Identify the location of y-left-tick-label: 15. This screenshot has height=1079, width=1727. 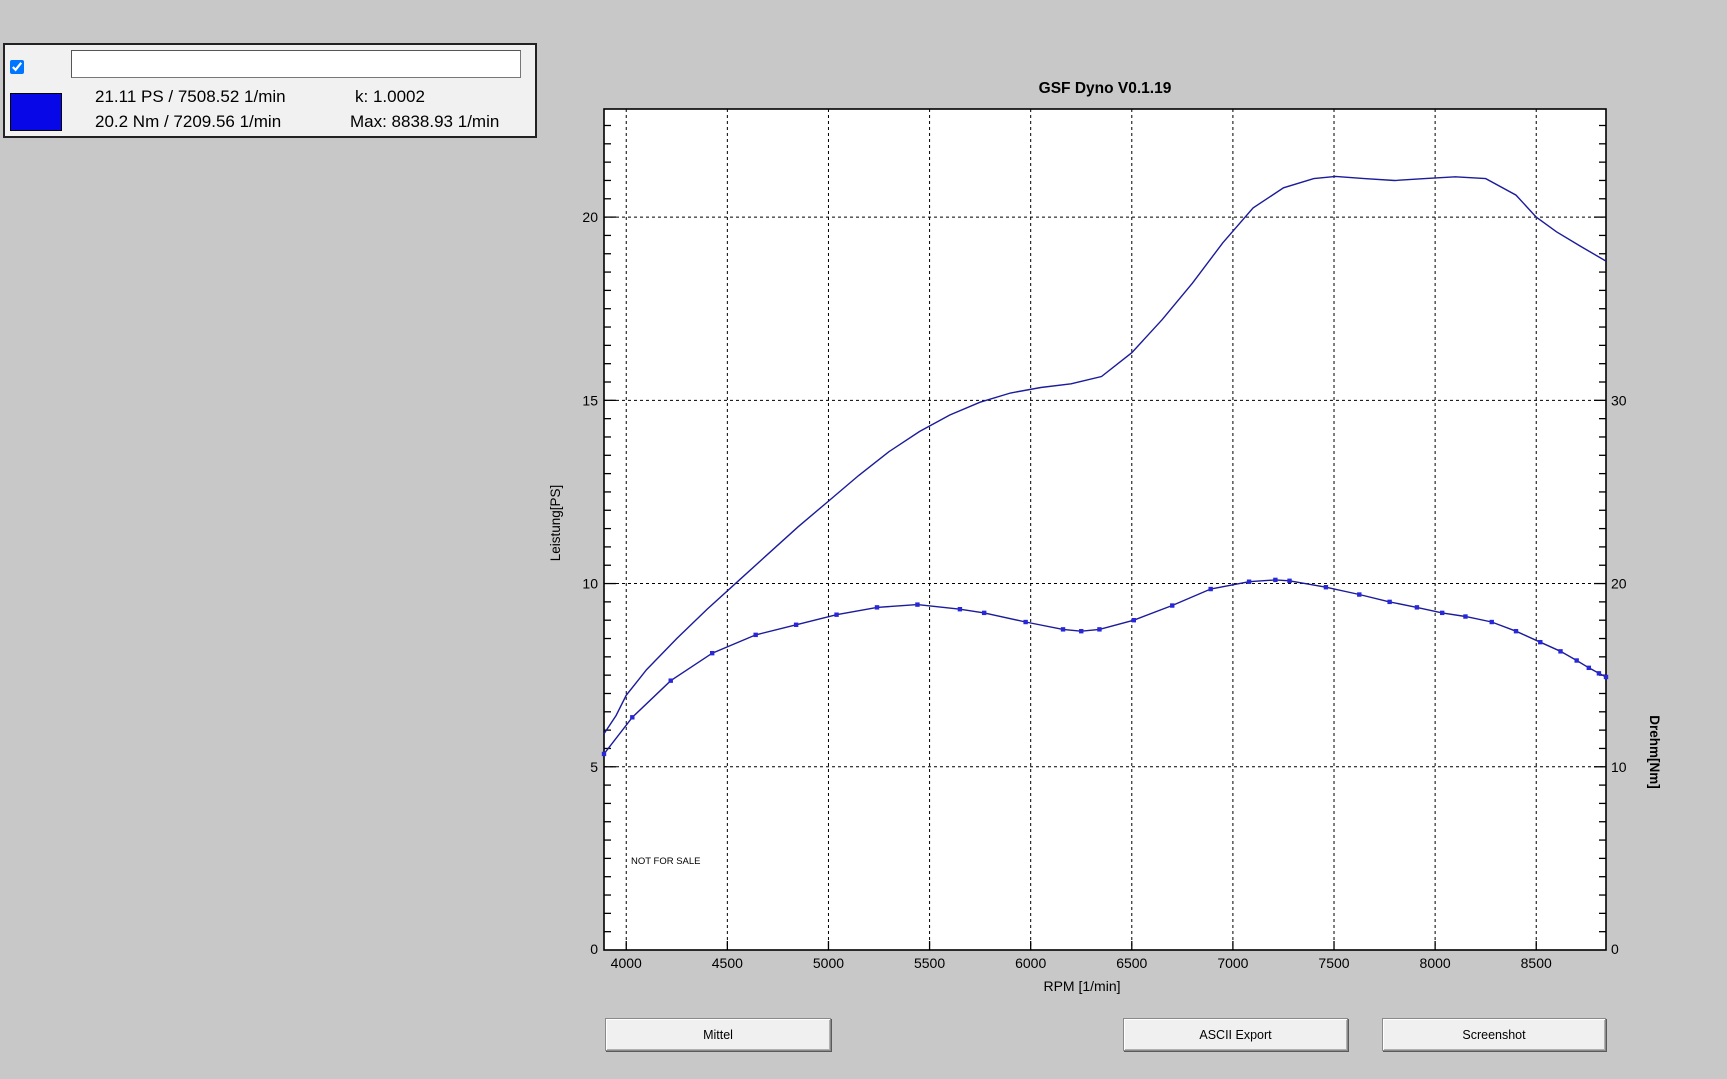
(590, 400).